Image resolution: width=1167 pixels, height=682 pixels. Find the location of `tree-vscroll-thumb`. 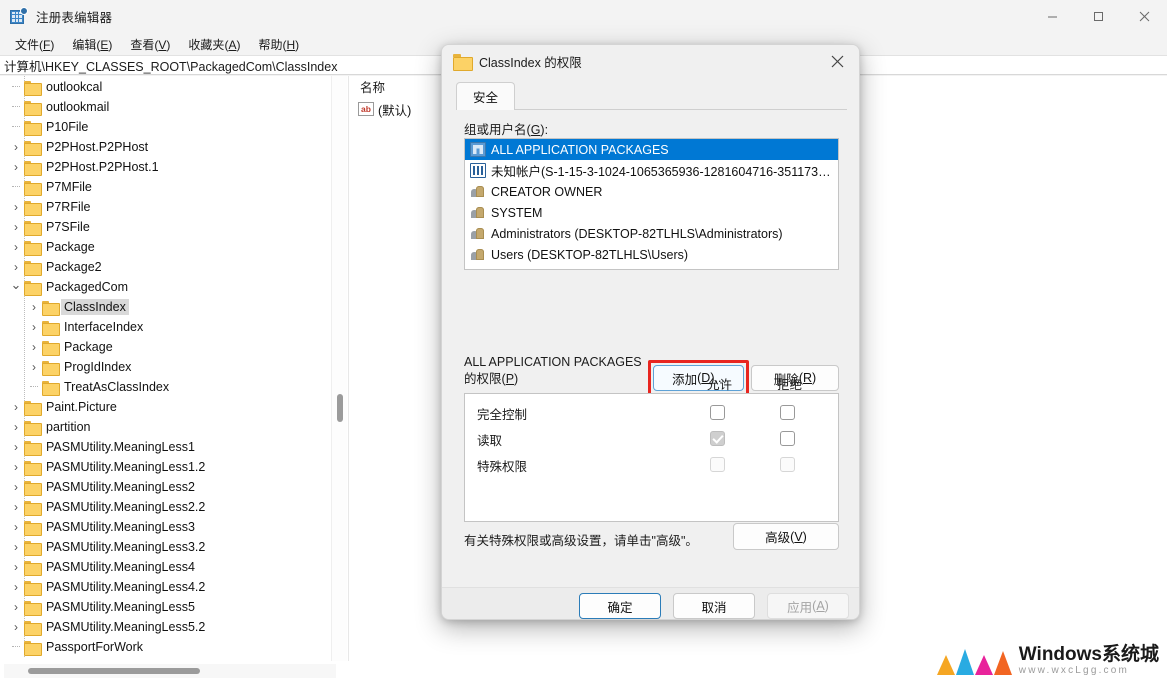

tree-vscroll-thumb is located at coordinates (340, 408).